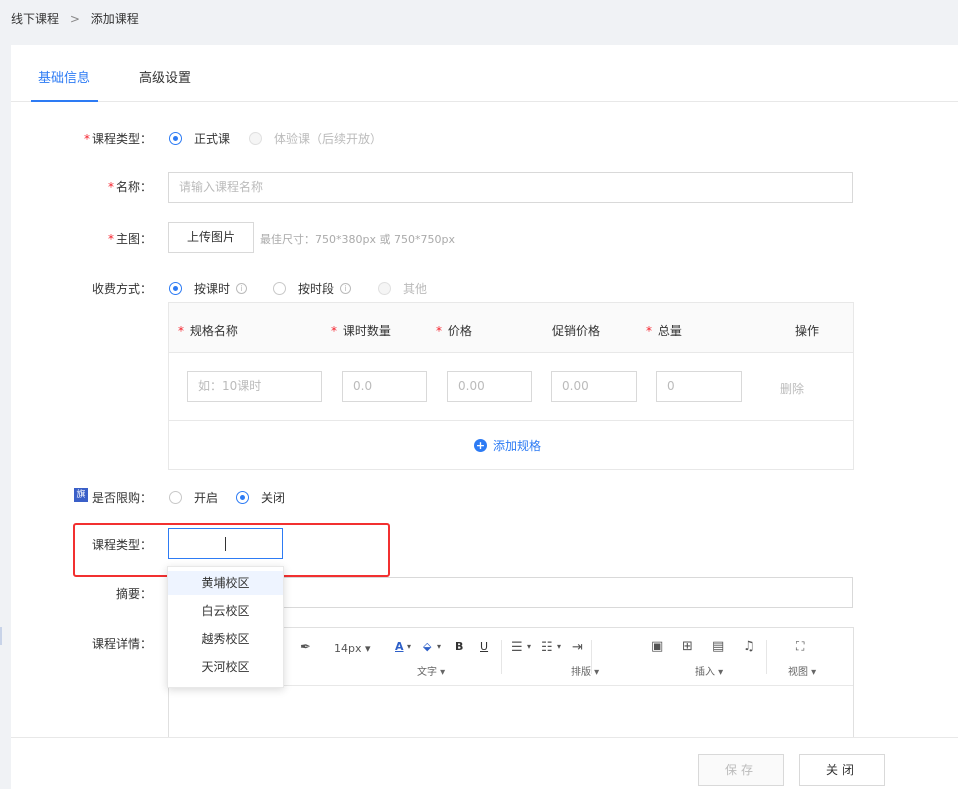 This screenshot has width=958, height=789. I want to click on total-input: 0, so click(699, 386).